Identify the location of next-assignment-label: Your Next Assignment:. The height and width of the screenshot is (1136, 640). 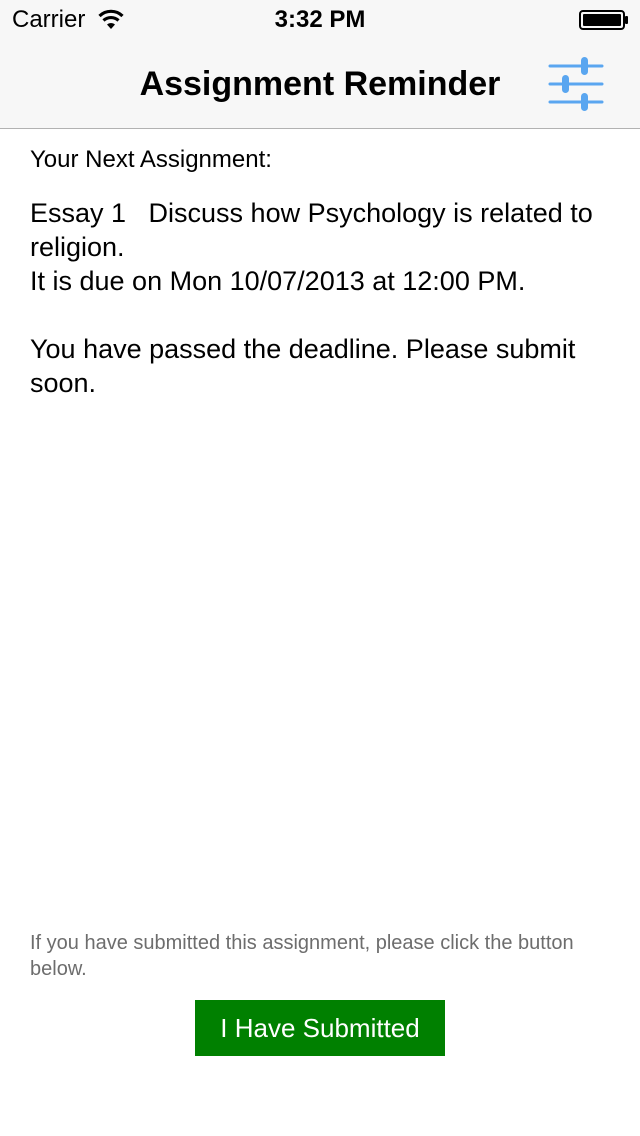
(151, 159).